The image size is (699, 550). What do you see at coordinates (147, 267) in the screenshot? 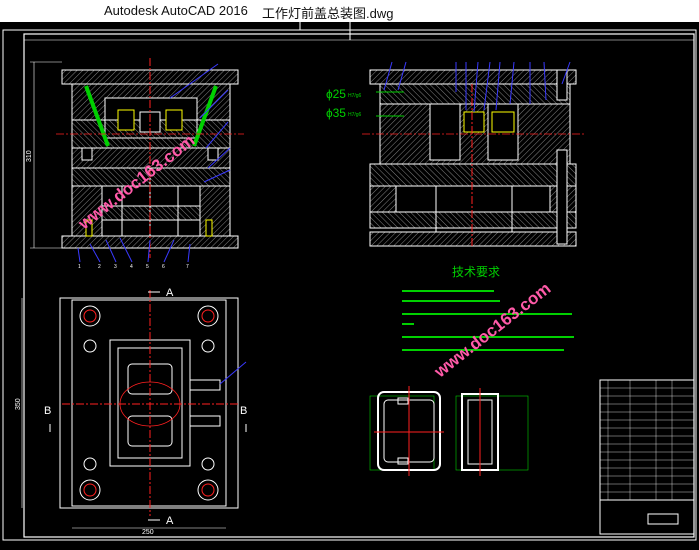
I see `callout-5: 5` at bounding box center [147, 267].